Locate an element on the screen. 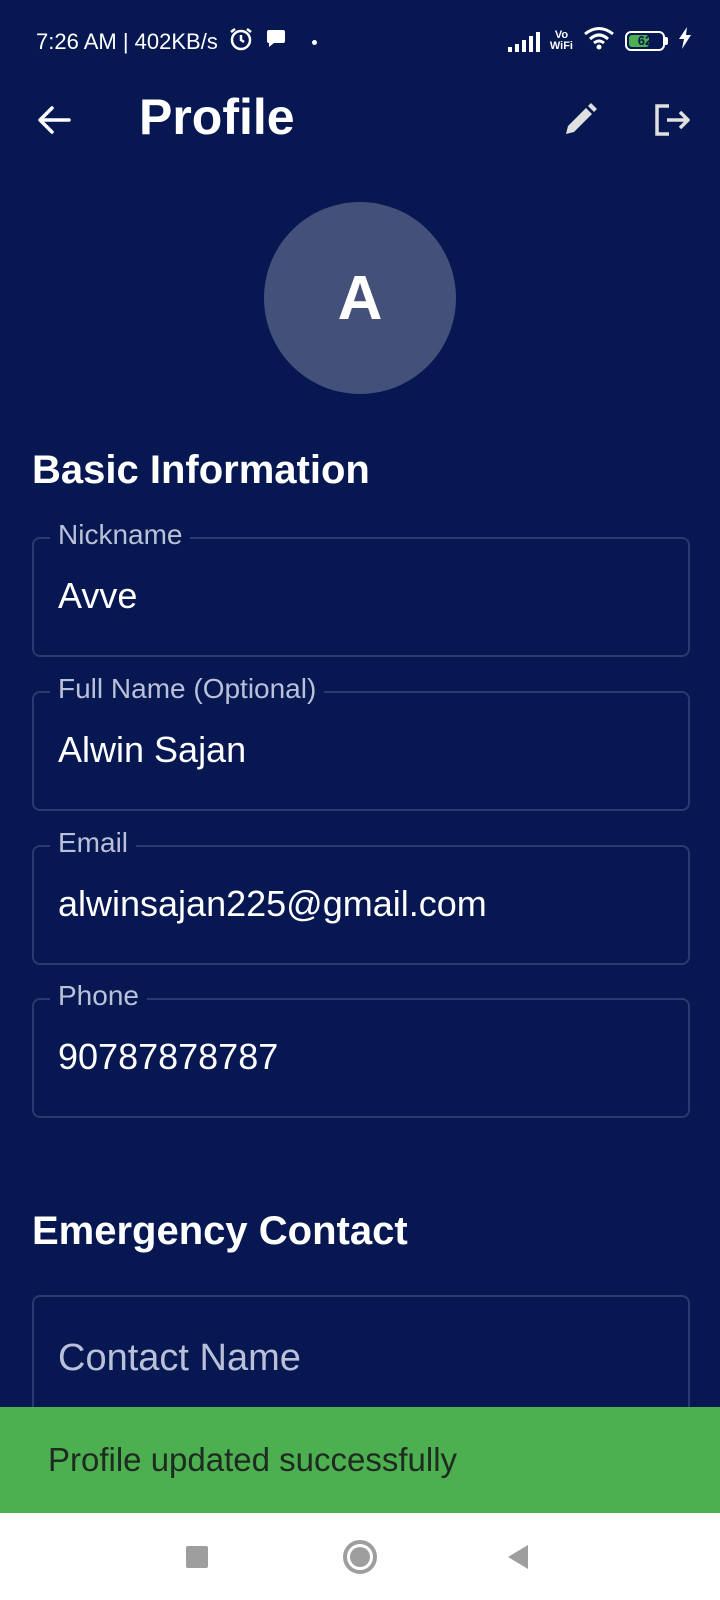 This screenshot has height=1600, width=720. full-name-label: Full Name (Optional) is located at coordinates (187, 689).